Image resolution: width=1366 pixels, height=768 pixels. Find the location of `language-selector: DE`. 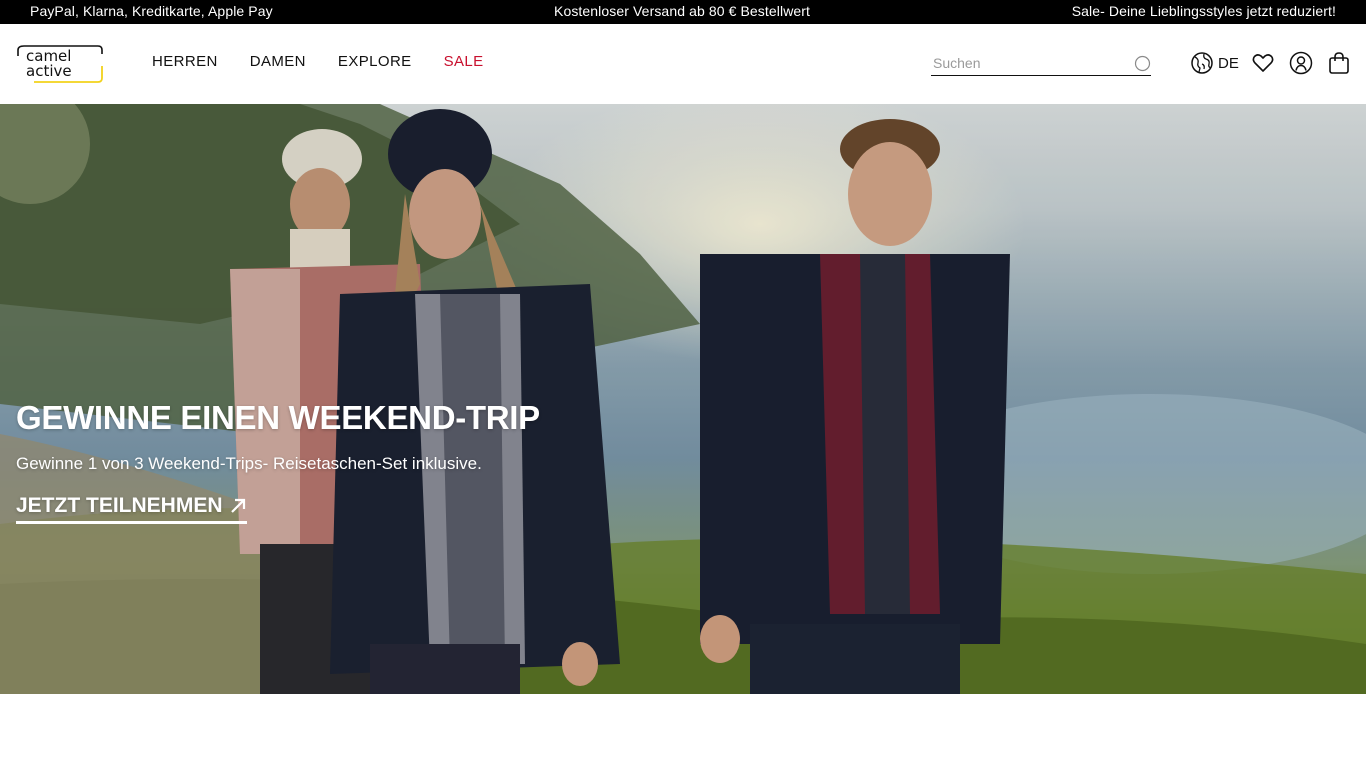

language-selector: DE is located at coordinates (1214, 63).